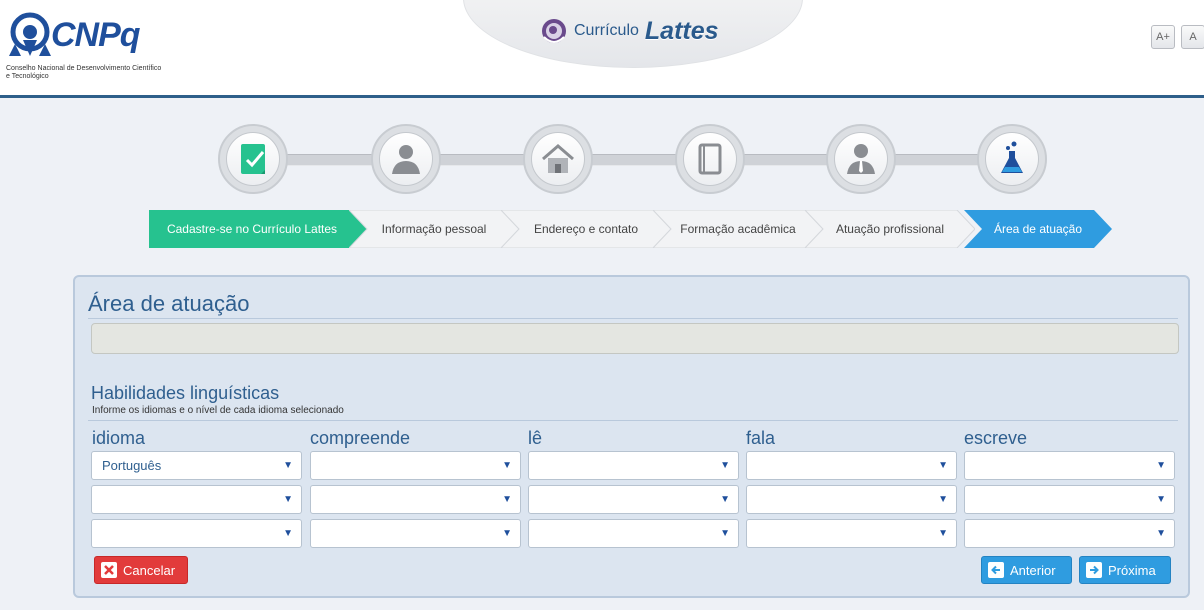  Describe the element at coordinates (1069, 533) in the screenshot. I see `escreve-select-3: ▼` at that location.